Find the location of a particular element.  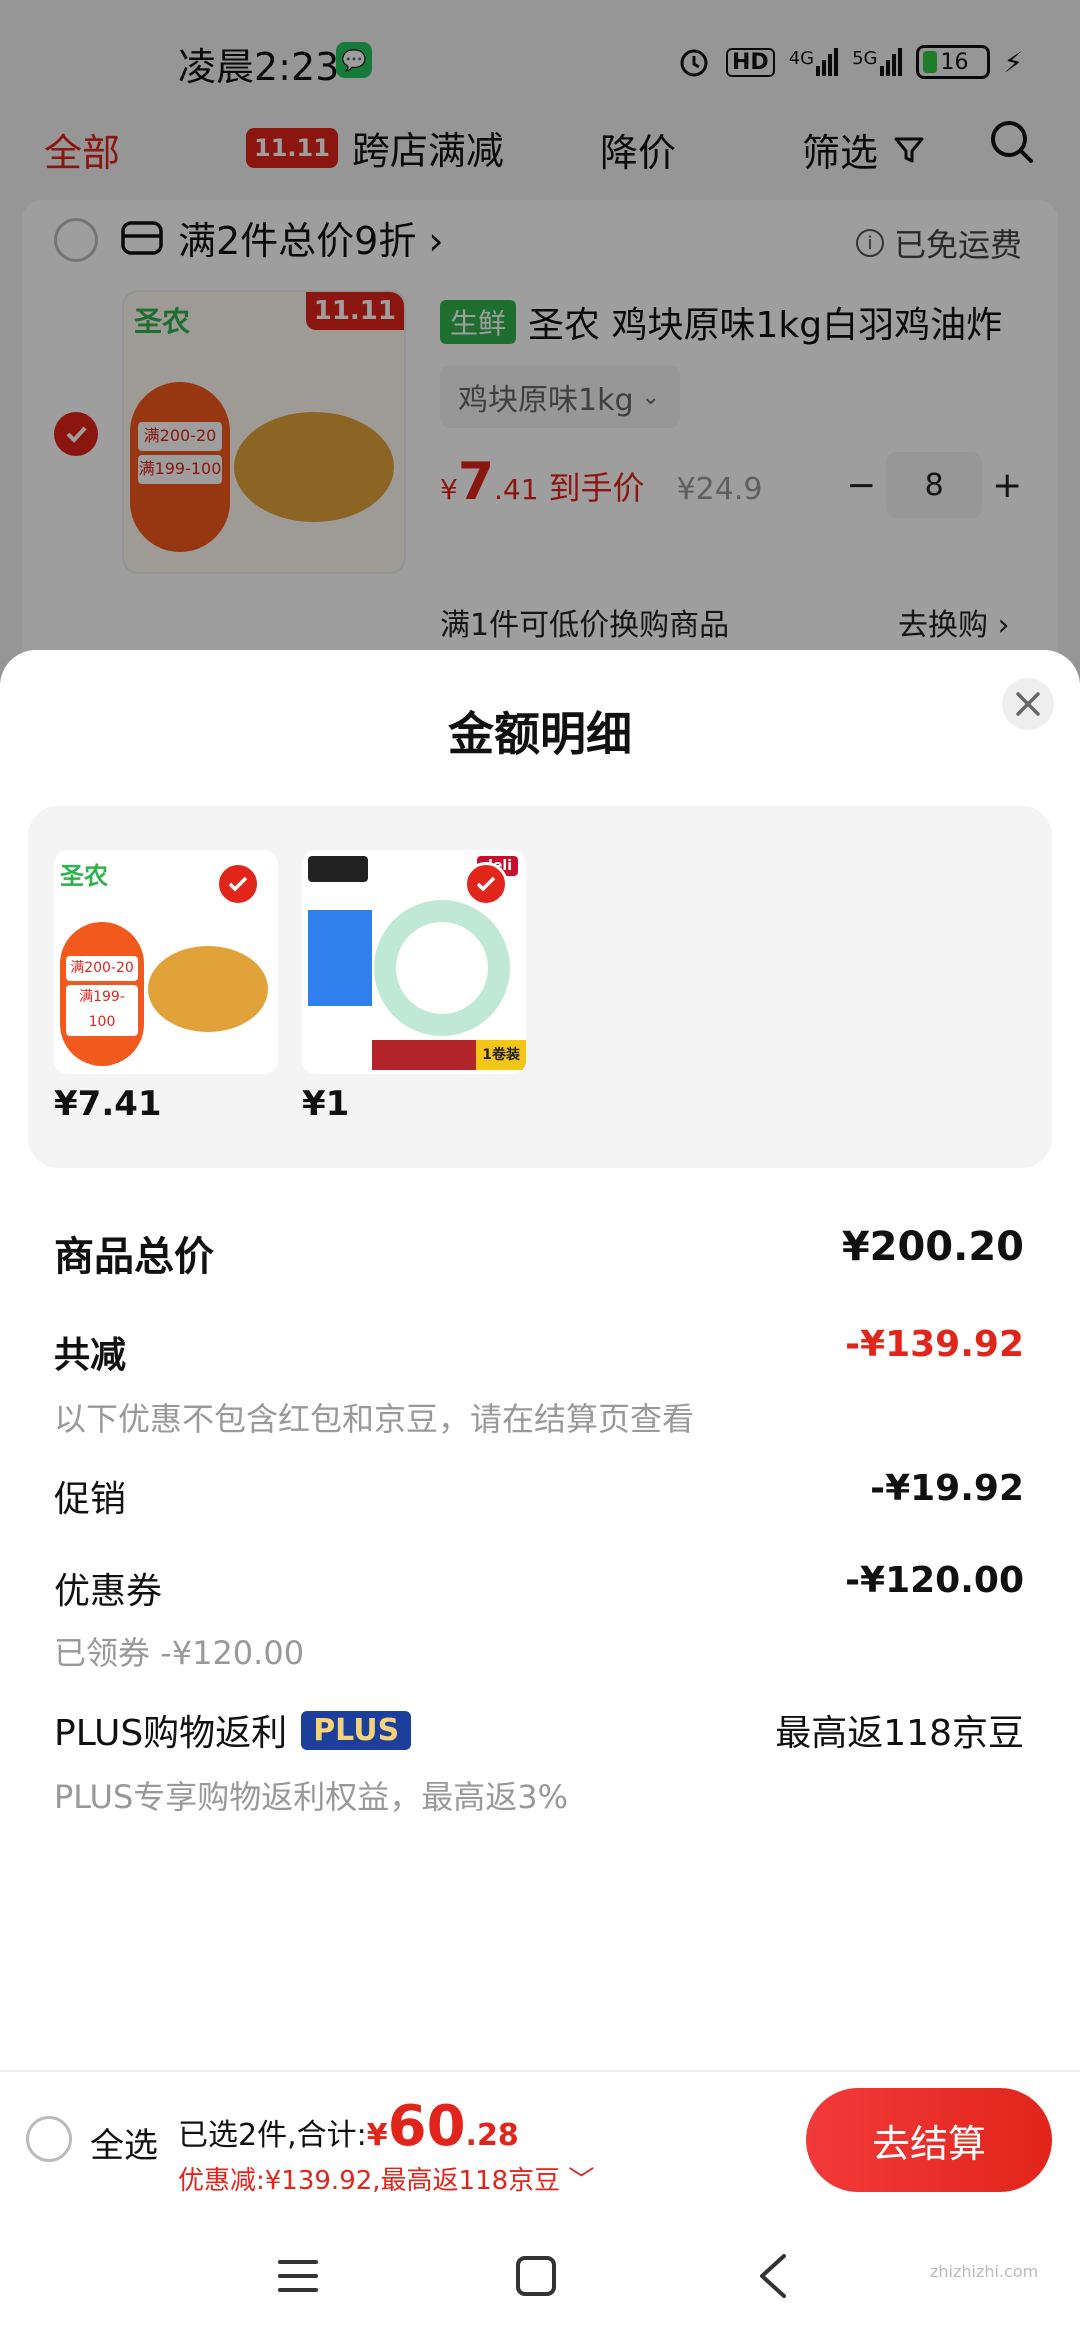

coupon-note: 已领券 -¥120.00 is located at coordinates (179, 1653).